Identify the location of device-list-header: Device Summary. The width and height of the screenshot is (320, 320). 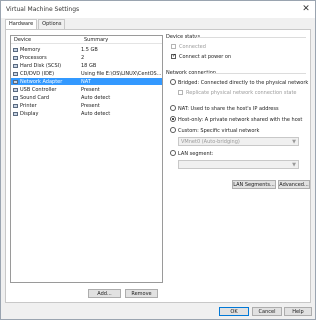
(86, 40).